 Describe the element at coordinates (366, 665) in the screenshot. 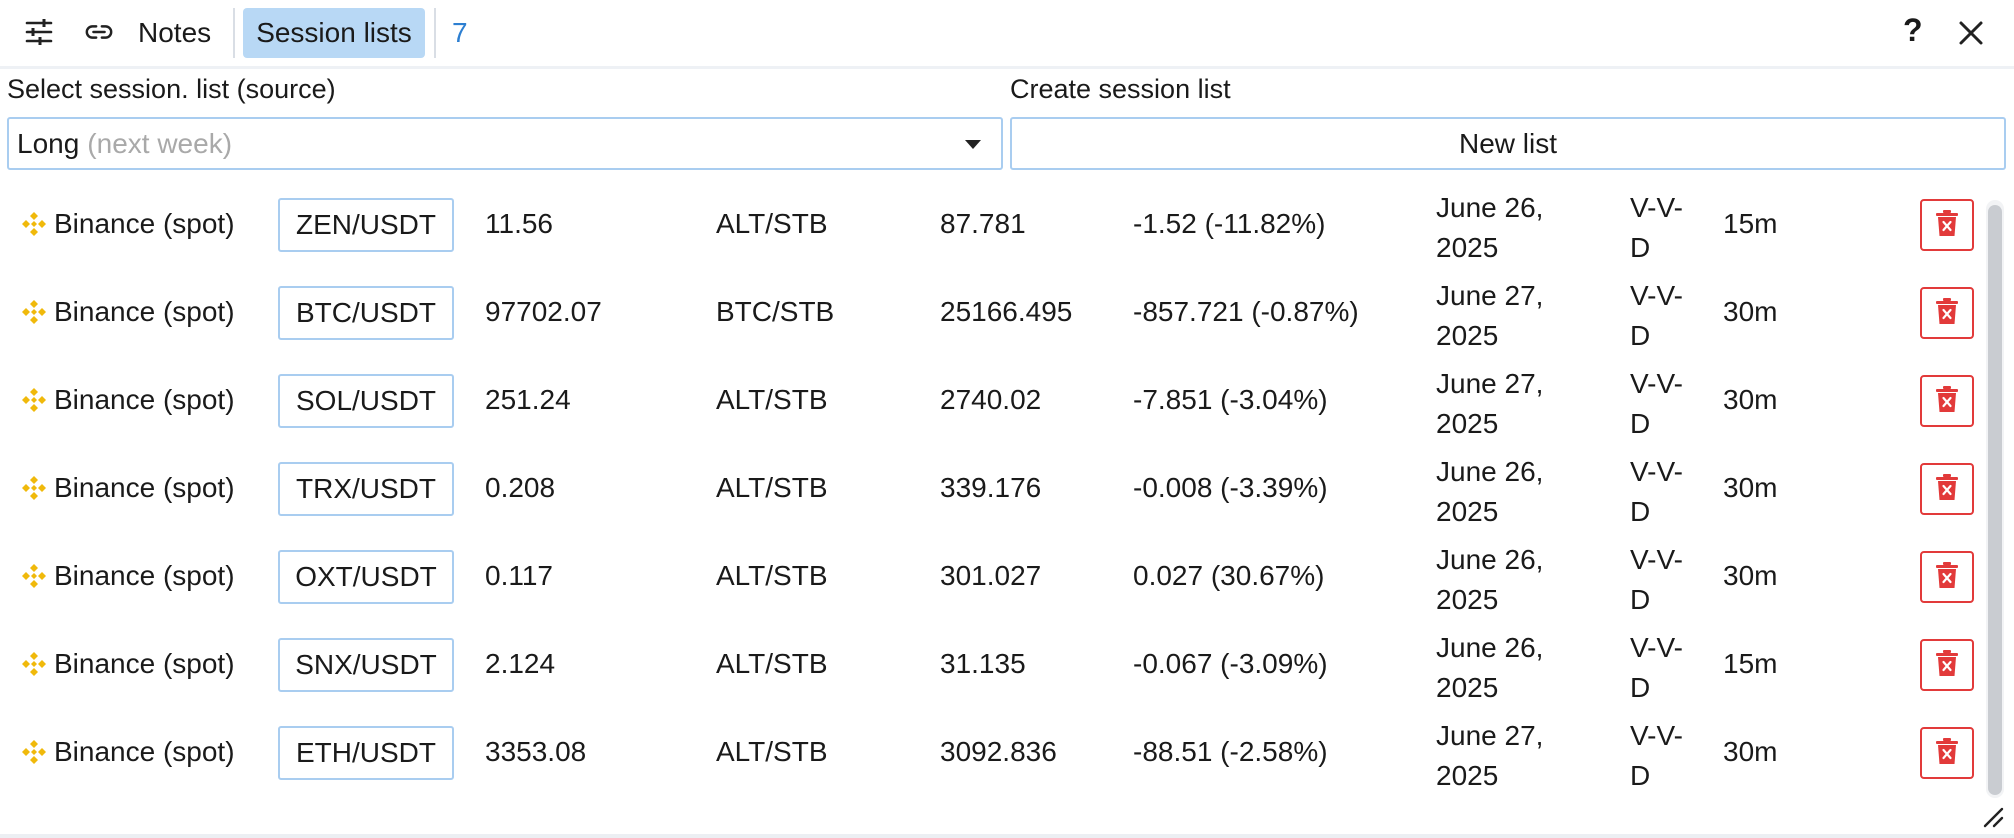

I see `pair-button: SNX/USDT` at that location.